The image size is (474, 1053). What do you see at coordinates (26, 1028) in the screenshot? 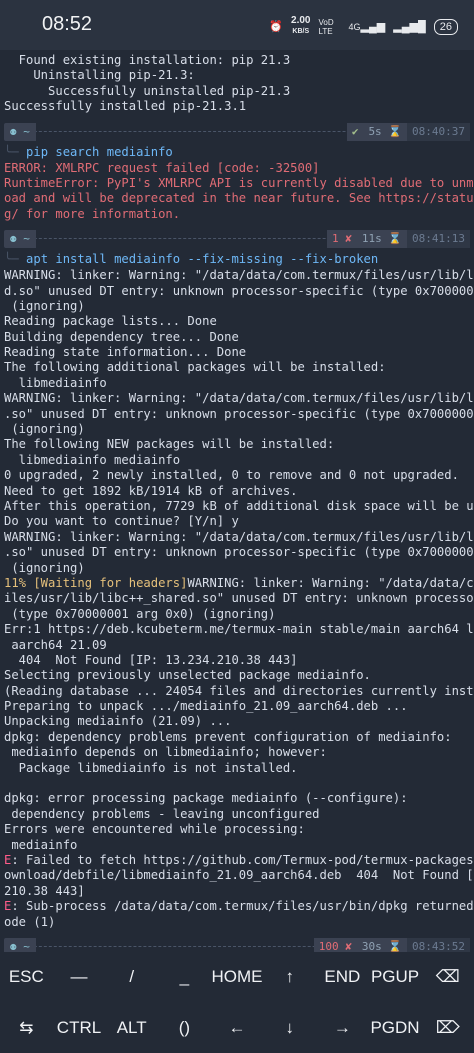
I see `key-row2-0: ⇆` at bounding box center [26, 1028].